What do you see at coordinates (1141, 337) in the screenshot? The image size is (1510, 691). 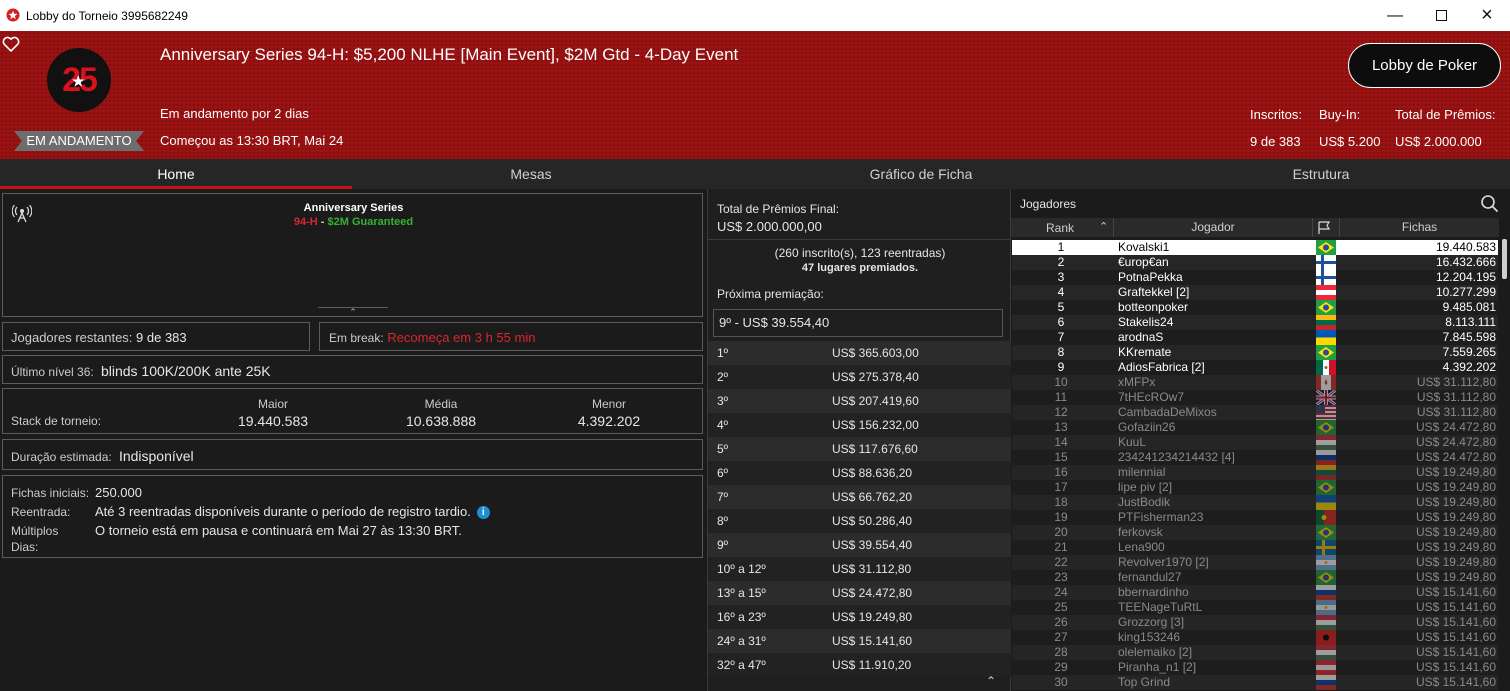 I see `player-name: arodnaS` at bounding box center [1141, 337].